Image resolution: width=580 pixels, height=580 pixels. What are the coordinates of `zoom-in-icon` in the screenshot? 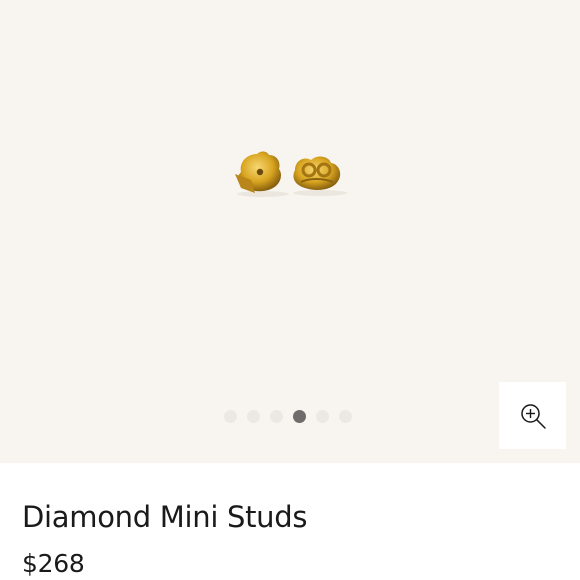 It's located at (533, 416).